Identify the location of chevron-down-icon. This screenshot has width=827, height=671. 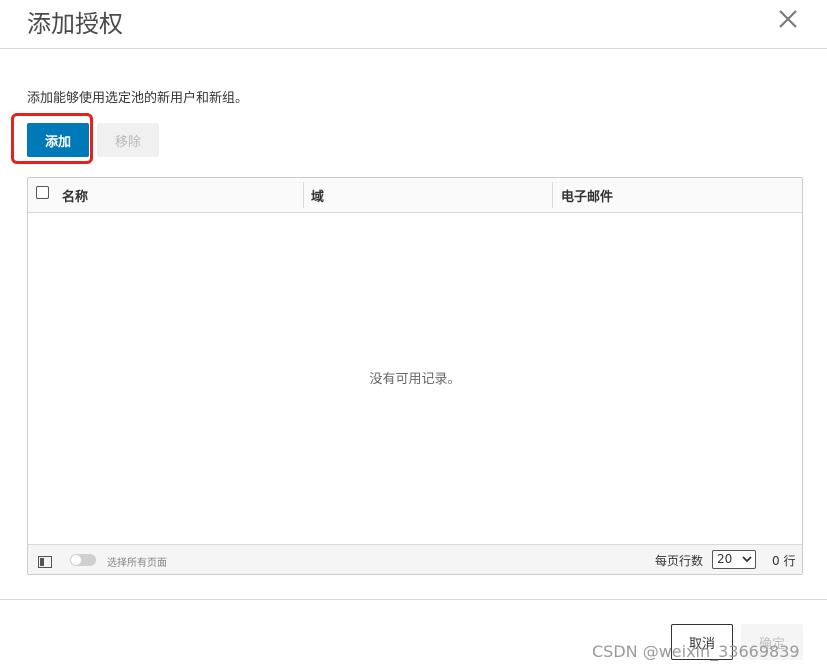
(747, 559).